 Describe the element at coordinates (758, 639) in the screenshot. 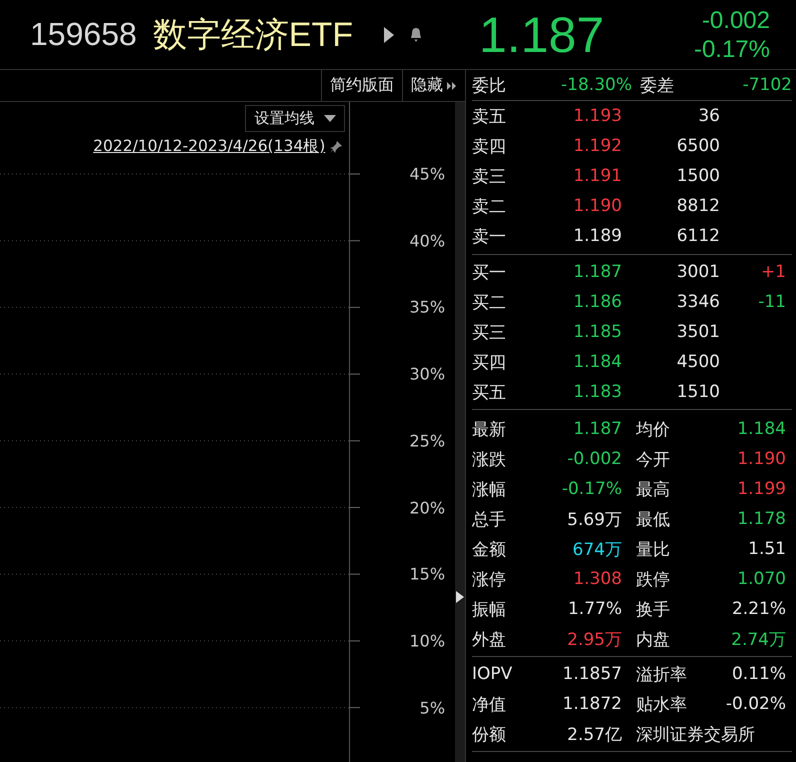

I see `stat-value: 2.74万` at that location.